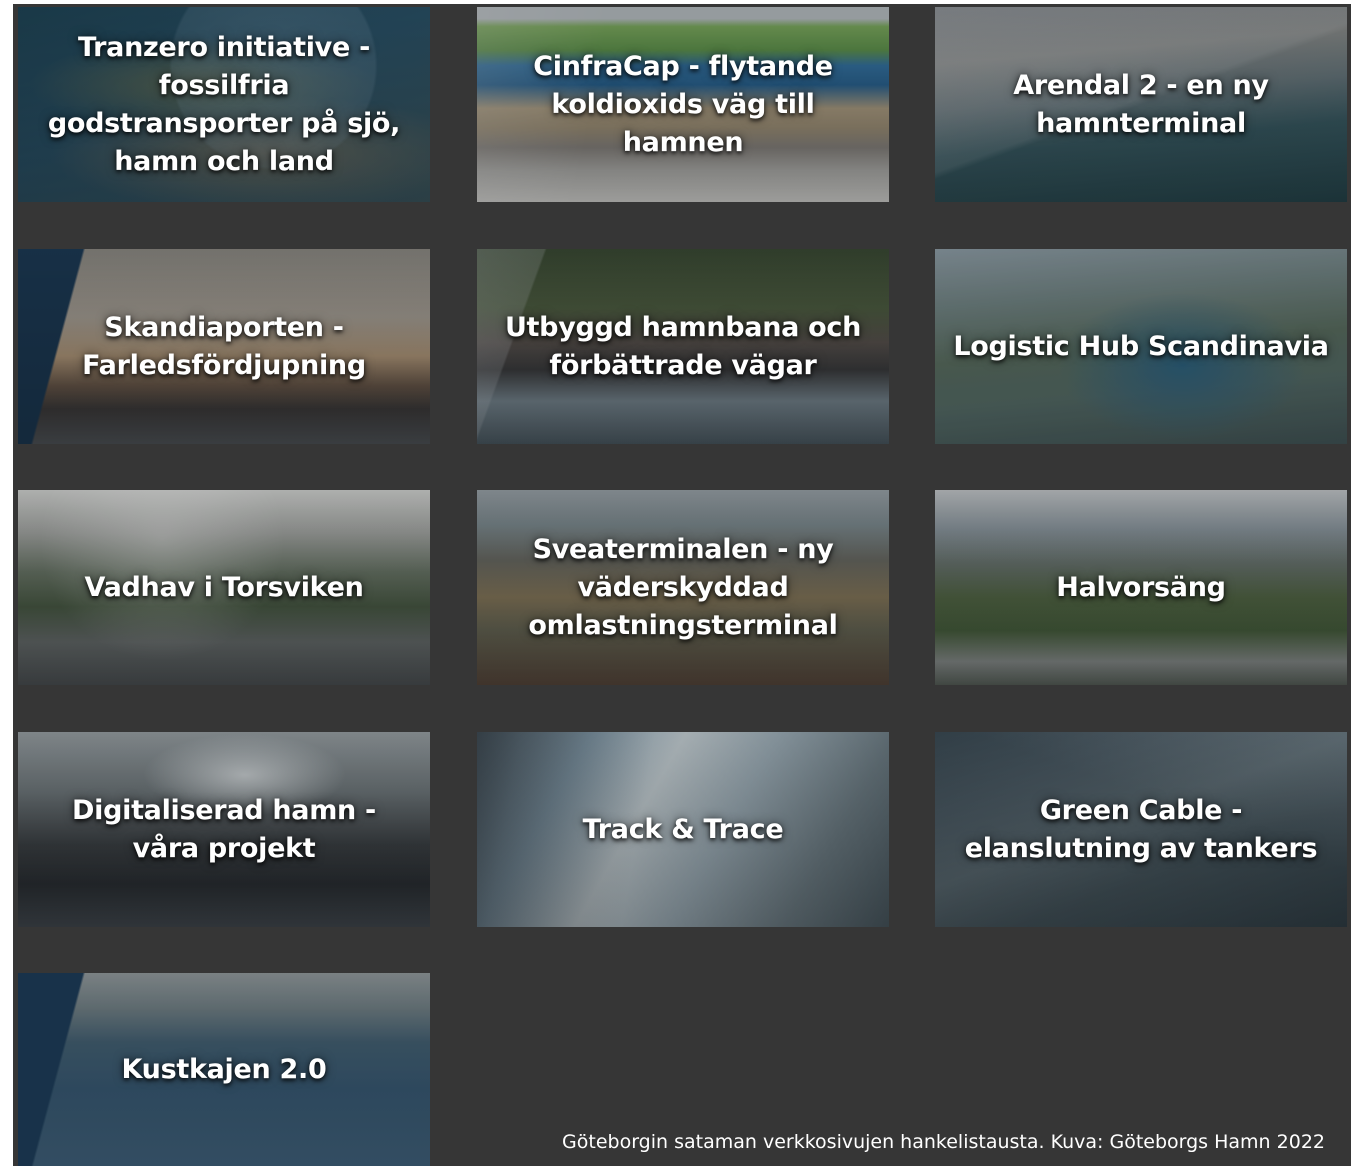 The image size is (1357, 1166). I want to click on tile-logistic-hub: Logistic Hub Scandinavia, so click(1141, 346).